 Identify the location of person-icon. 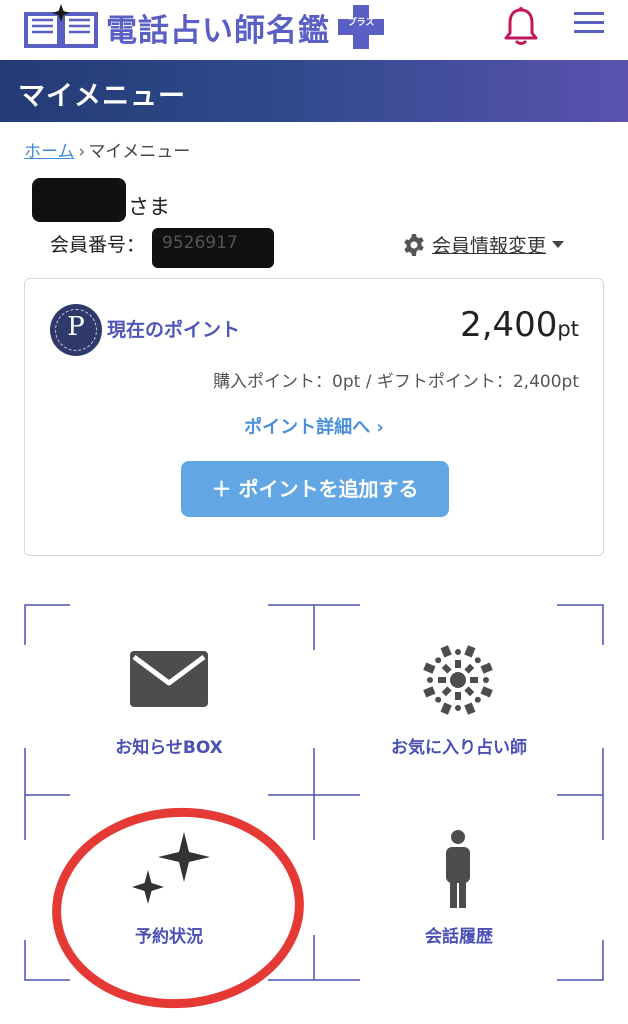
(458, 869).